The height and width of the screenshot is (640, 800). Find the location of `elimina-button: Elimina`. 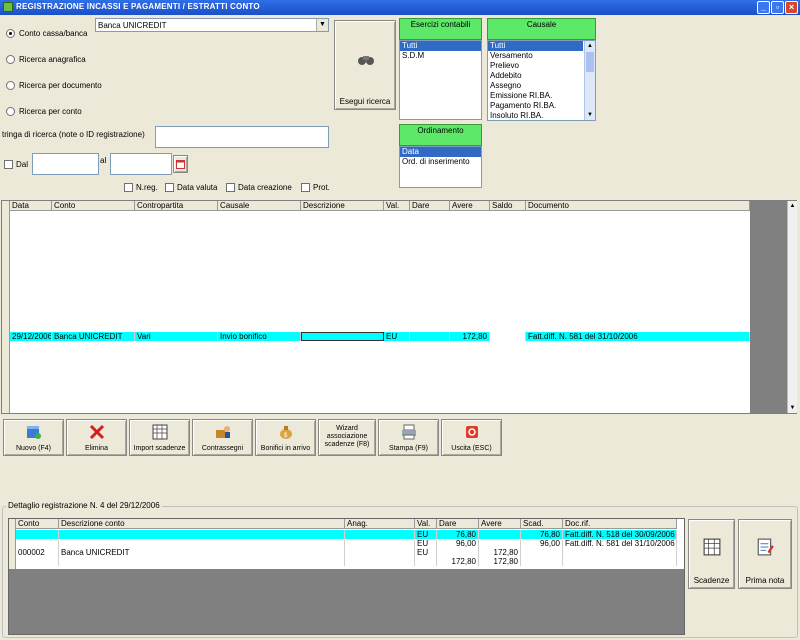

elimina-button: Elimina is located at coordinates (96, 437).